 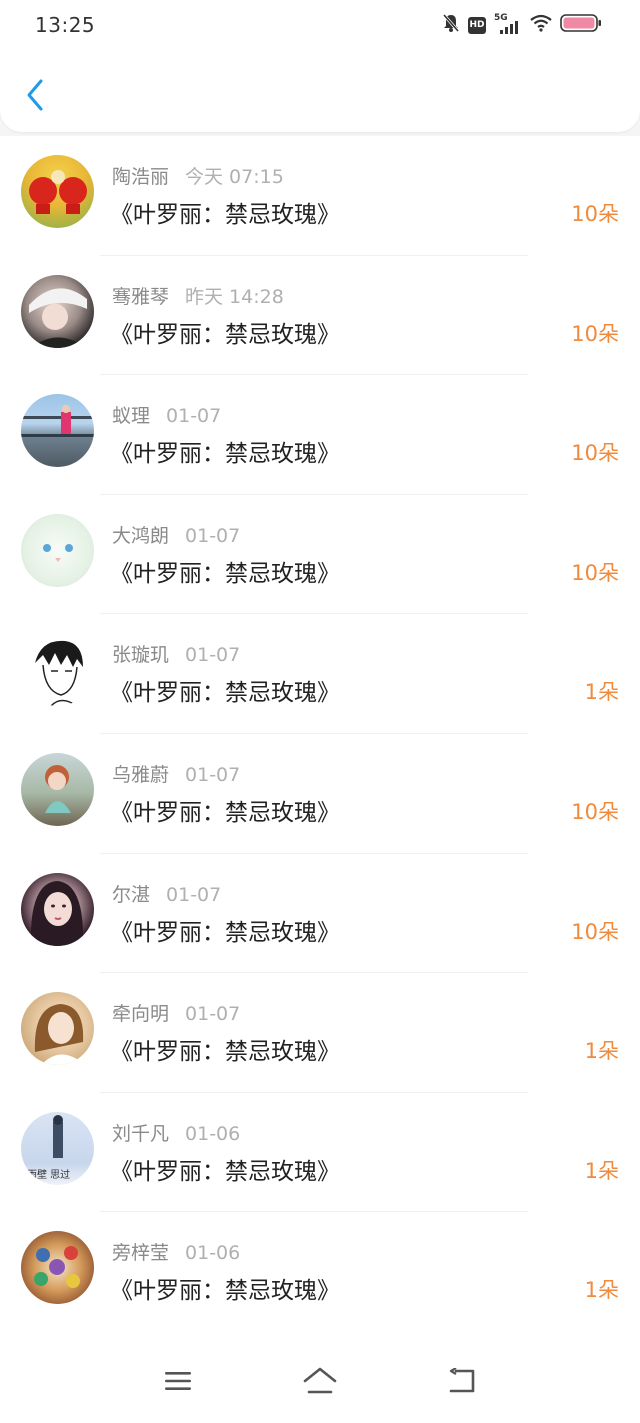 I want to click on system-nav-bar, so click(x=320, y=1375).